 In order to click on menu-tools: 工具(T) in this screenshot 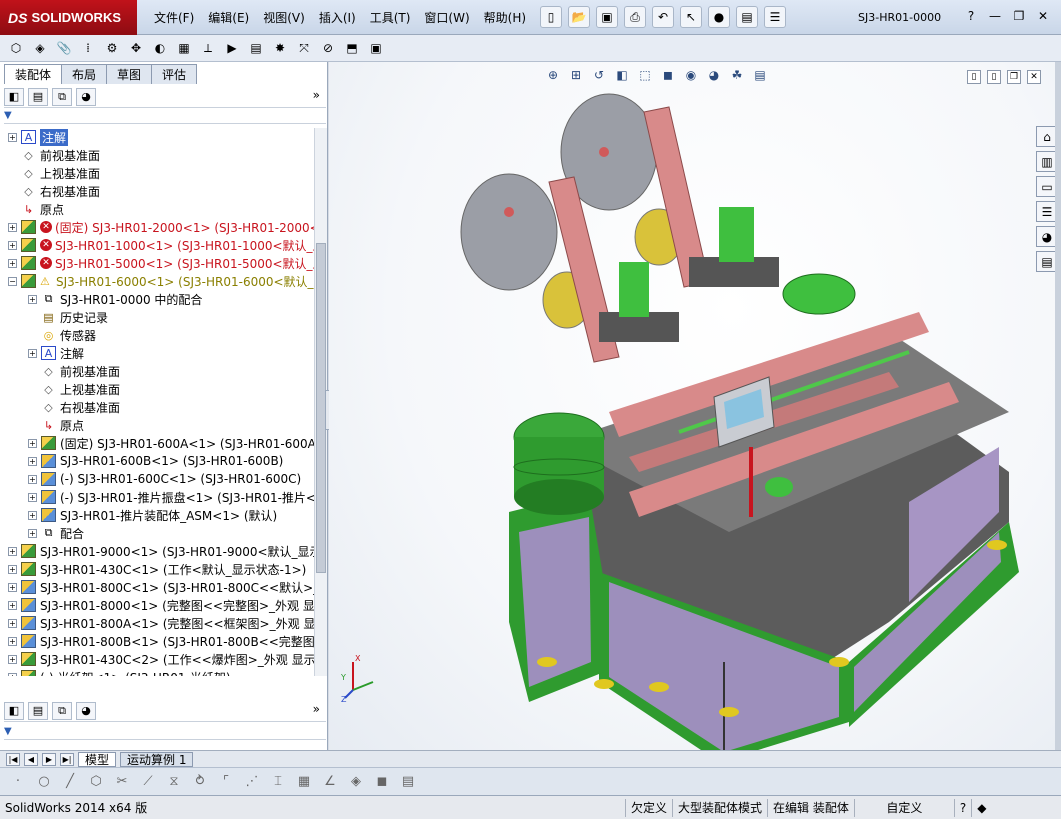, I will do `click(390, 17)`.